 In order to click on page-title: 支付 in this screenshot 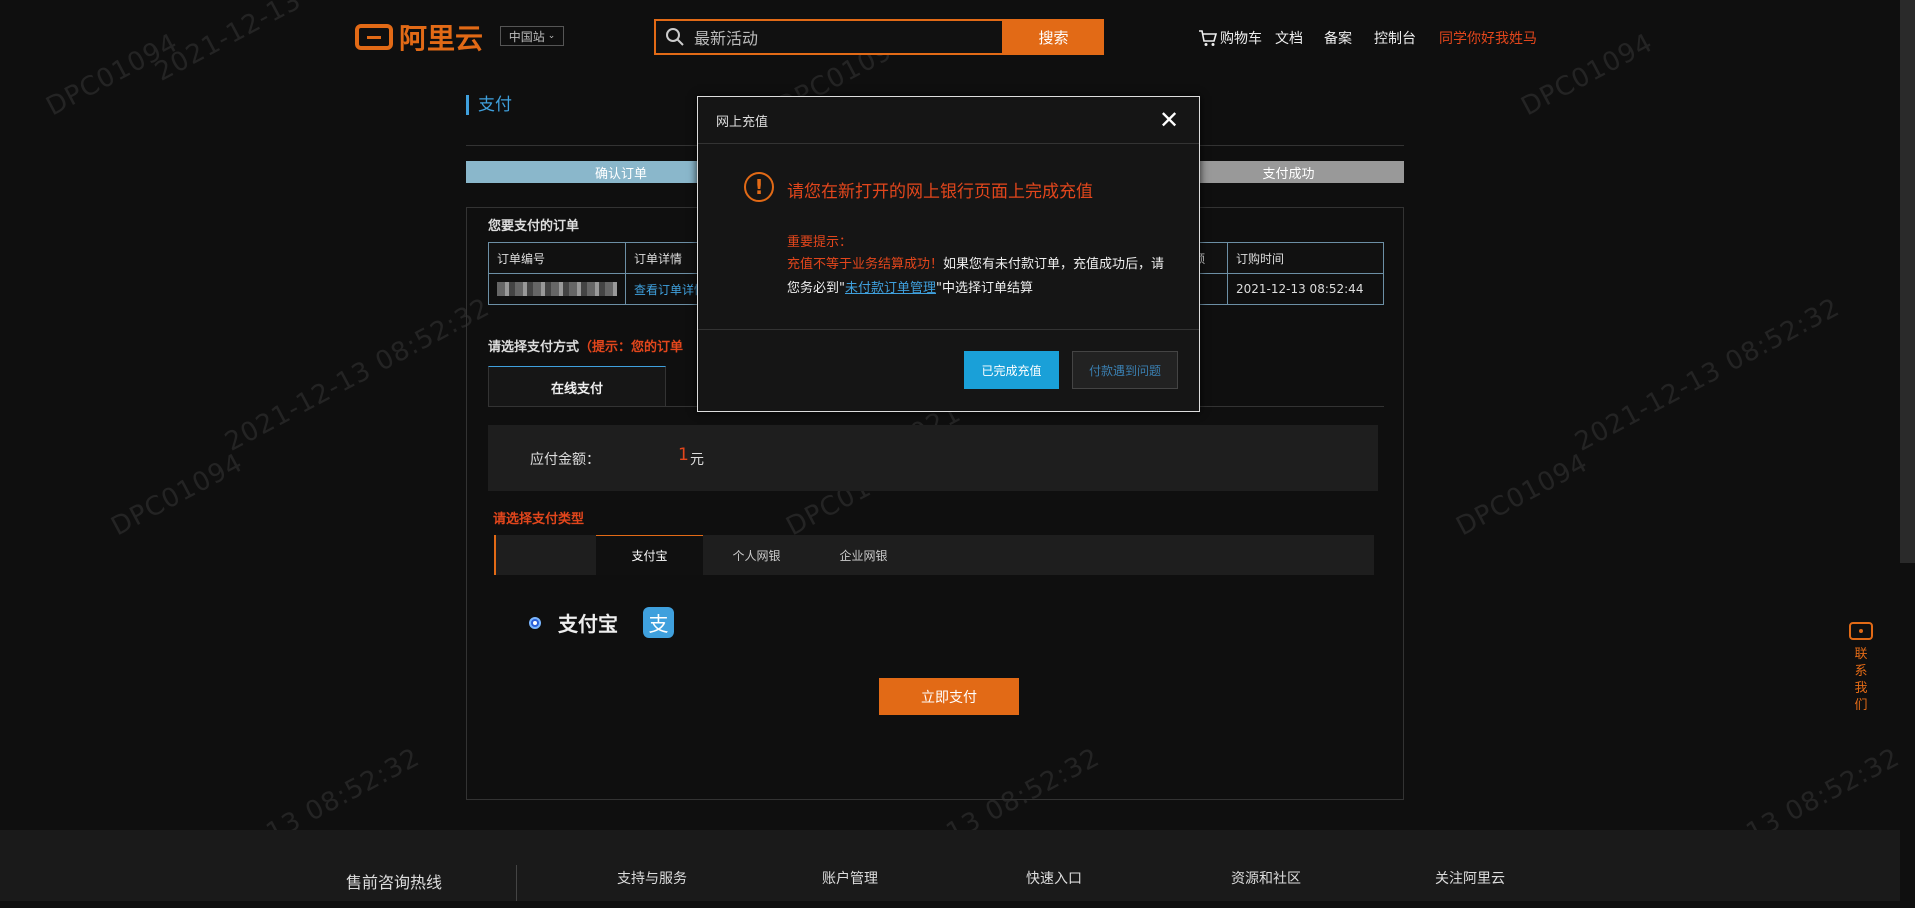, I will do `click(489, 105)`.